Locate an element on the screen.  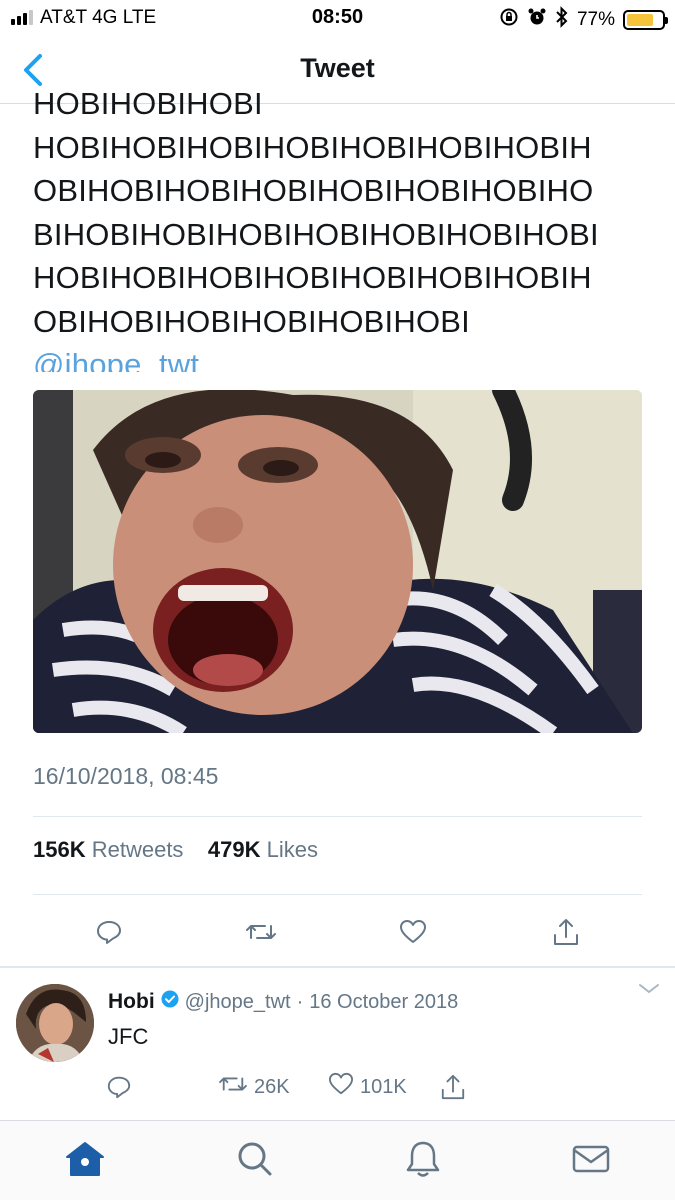
reply-author-name: Hobi is located at coordinates (131, 1002).